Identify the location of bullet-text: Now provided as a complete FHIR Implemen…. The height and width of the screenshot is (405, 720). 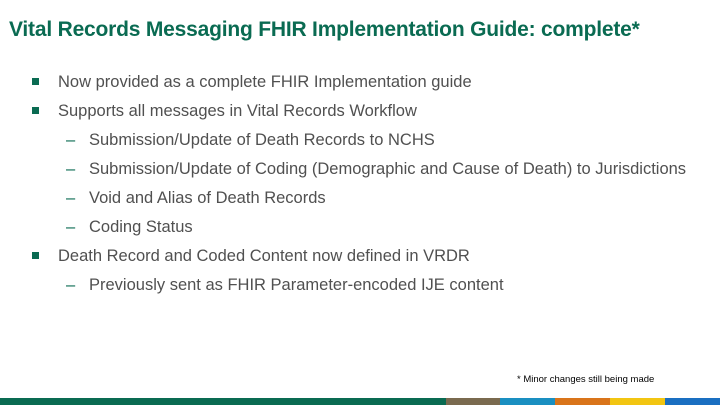
(265, 82).